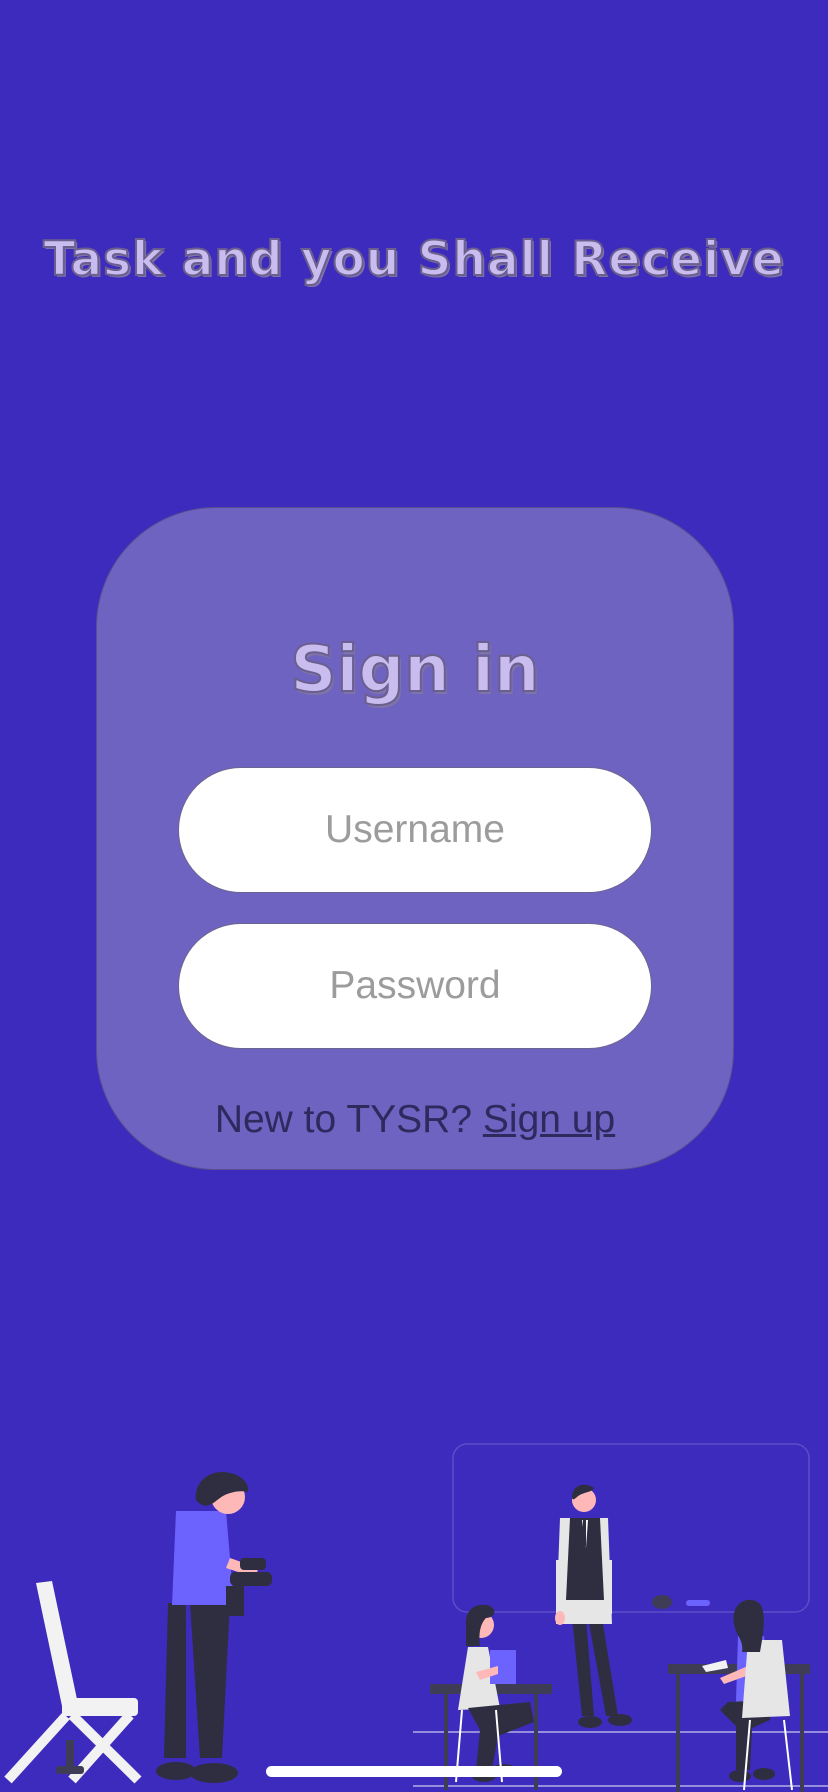  What do you see at coordinates (414, 670) in the screenshot?
I see `sign-in-heading: Sign in` at bounding box center [414, 670].